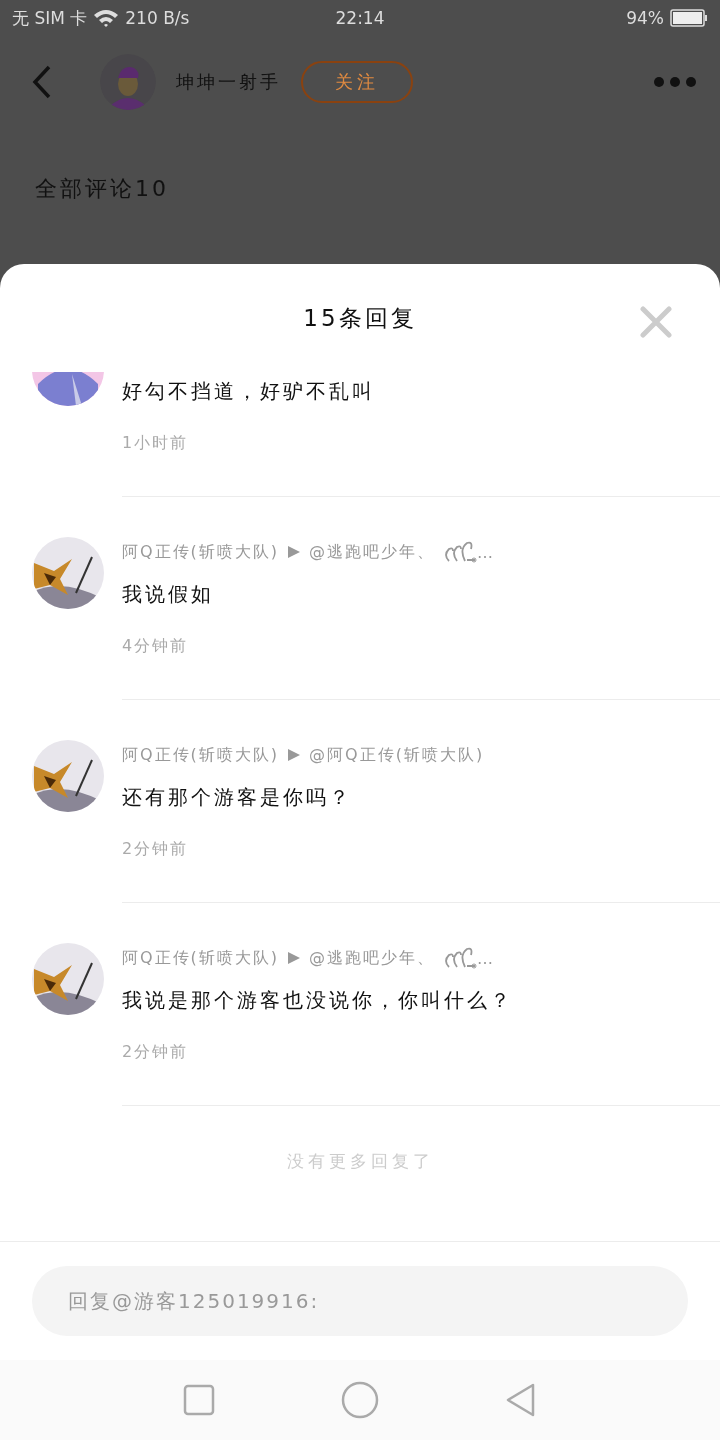 The image size is (720, 1440). Describe the element at coordinates (521, 1400) in the screenshot. I see `back-nav-icon` at that location.